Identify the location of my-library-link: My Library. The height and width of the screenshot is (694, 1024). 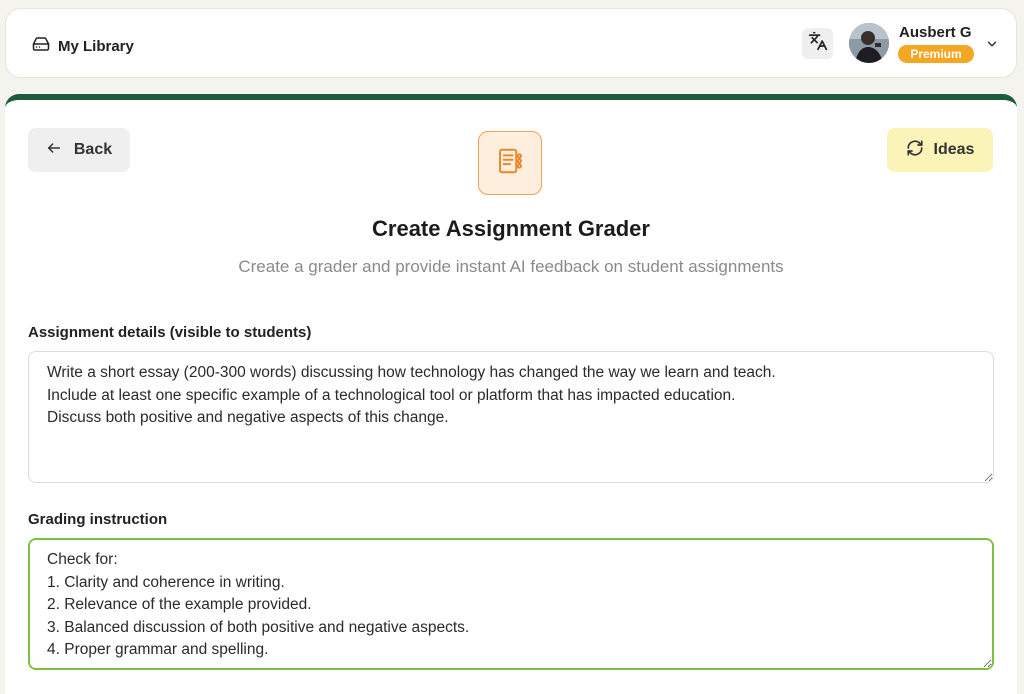
(83, 46).